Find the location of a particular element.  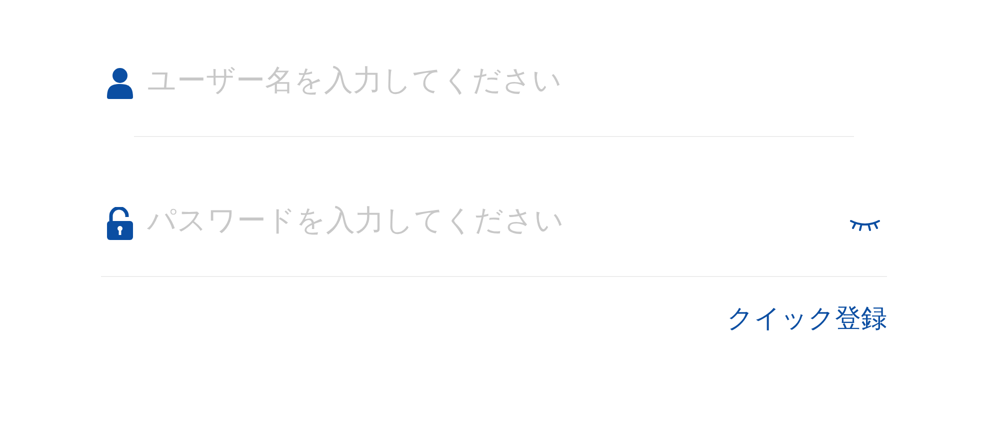

closed-eye-icon is located at coordinates (865, 225).